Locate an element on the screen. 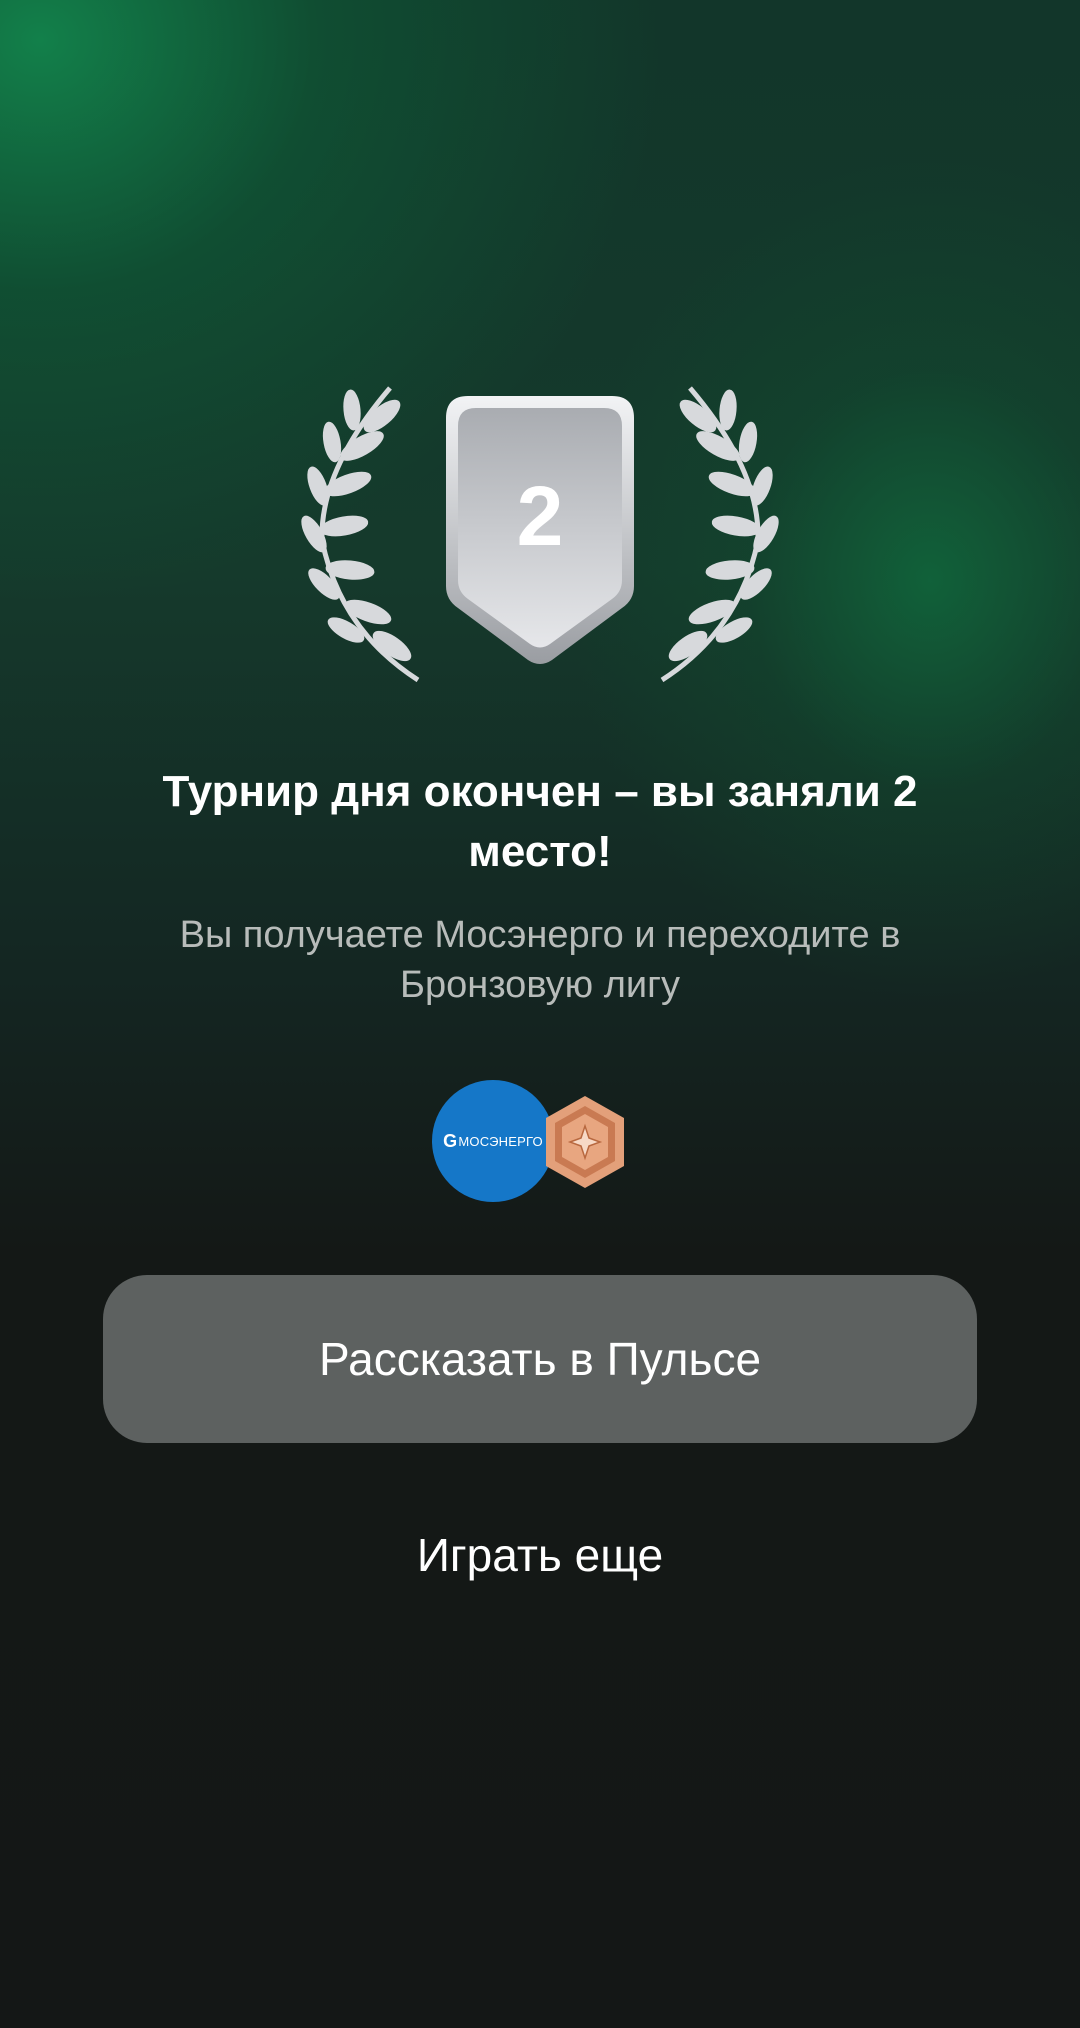 The image size is (1080, 2028). rewards-group: G МОСЭНЕРГО is located at coordinates (532, 1142).